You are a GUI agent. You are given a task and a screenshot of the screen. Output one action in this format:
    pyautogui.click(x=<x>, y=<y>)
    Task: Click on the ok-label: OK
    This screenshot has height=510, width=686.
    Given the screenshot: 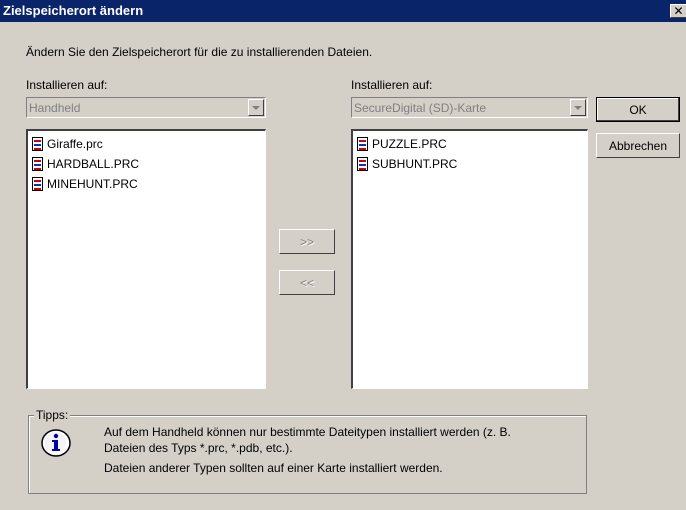 What is the action you would take?
    pyautogui.click(x=638, y=109)
    